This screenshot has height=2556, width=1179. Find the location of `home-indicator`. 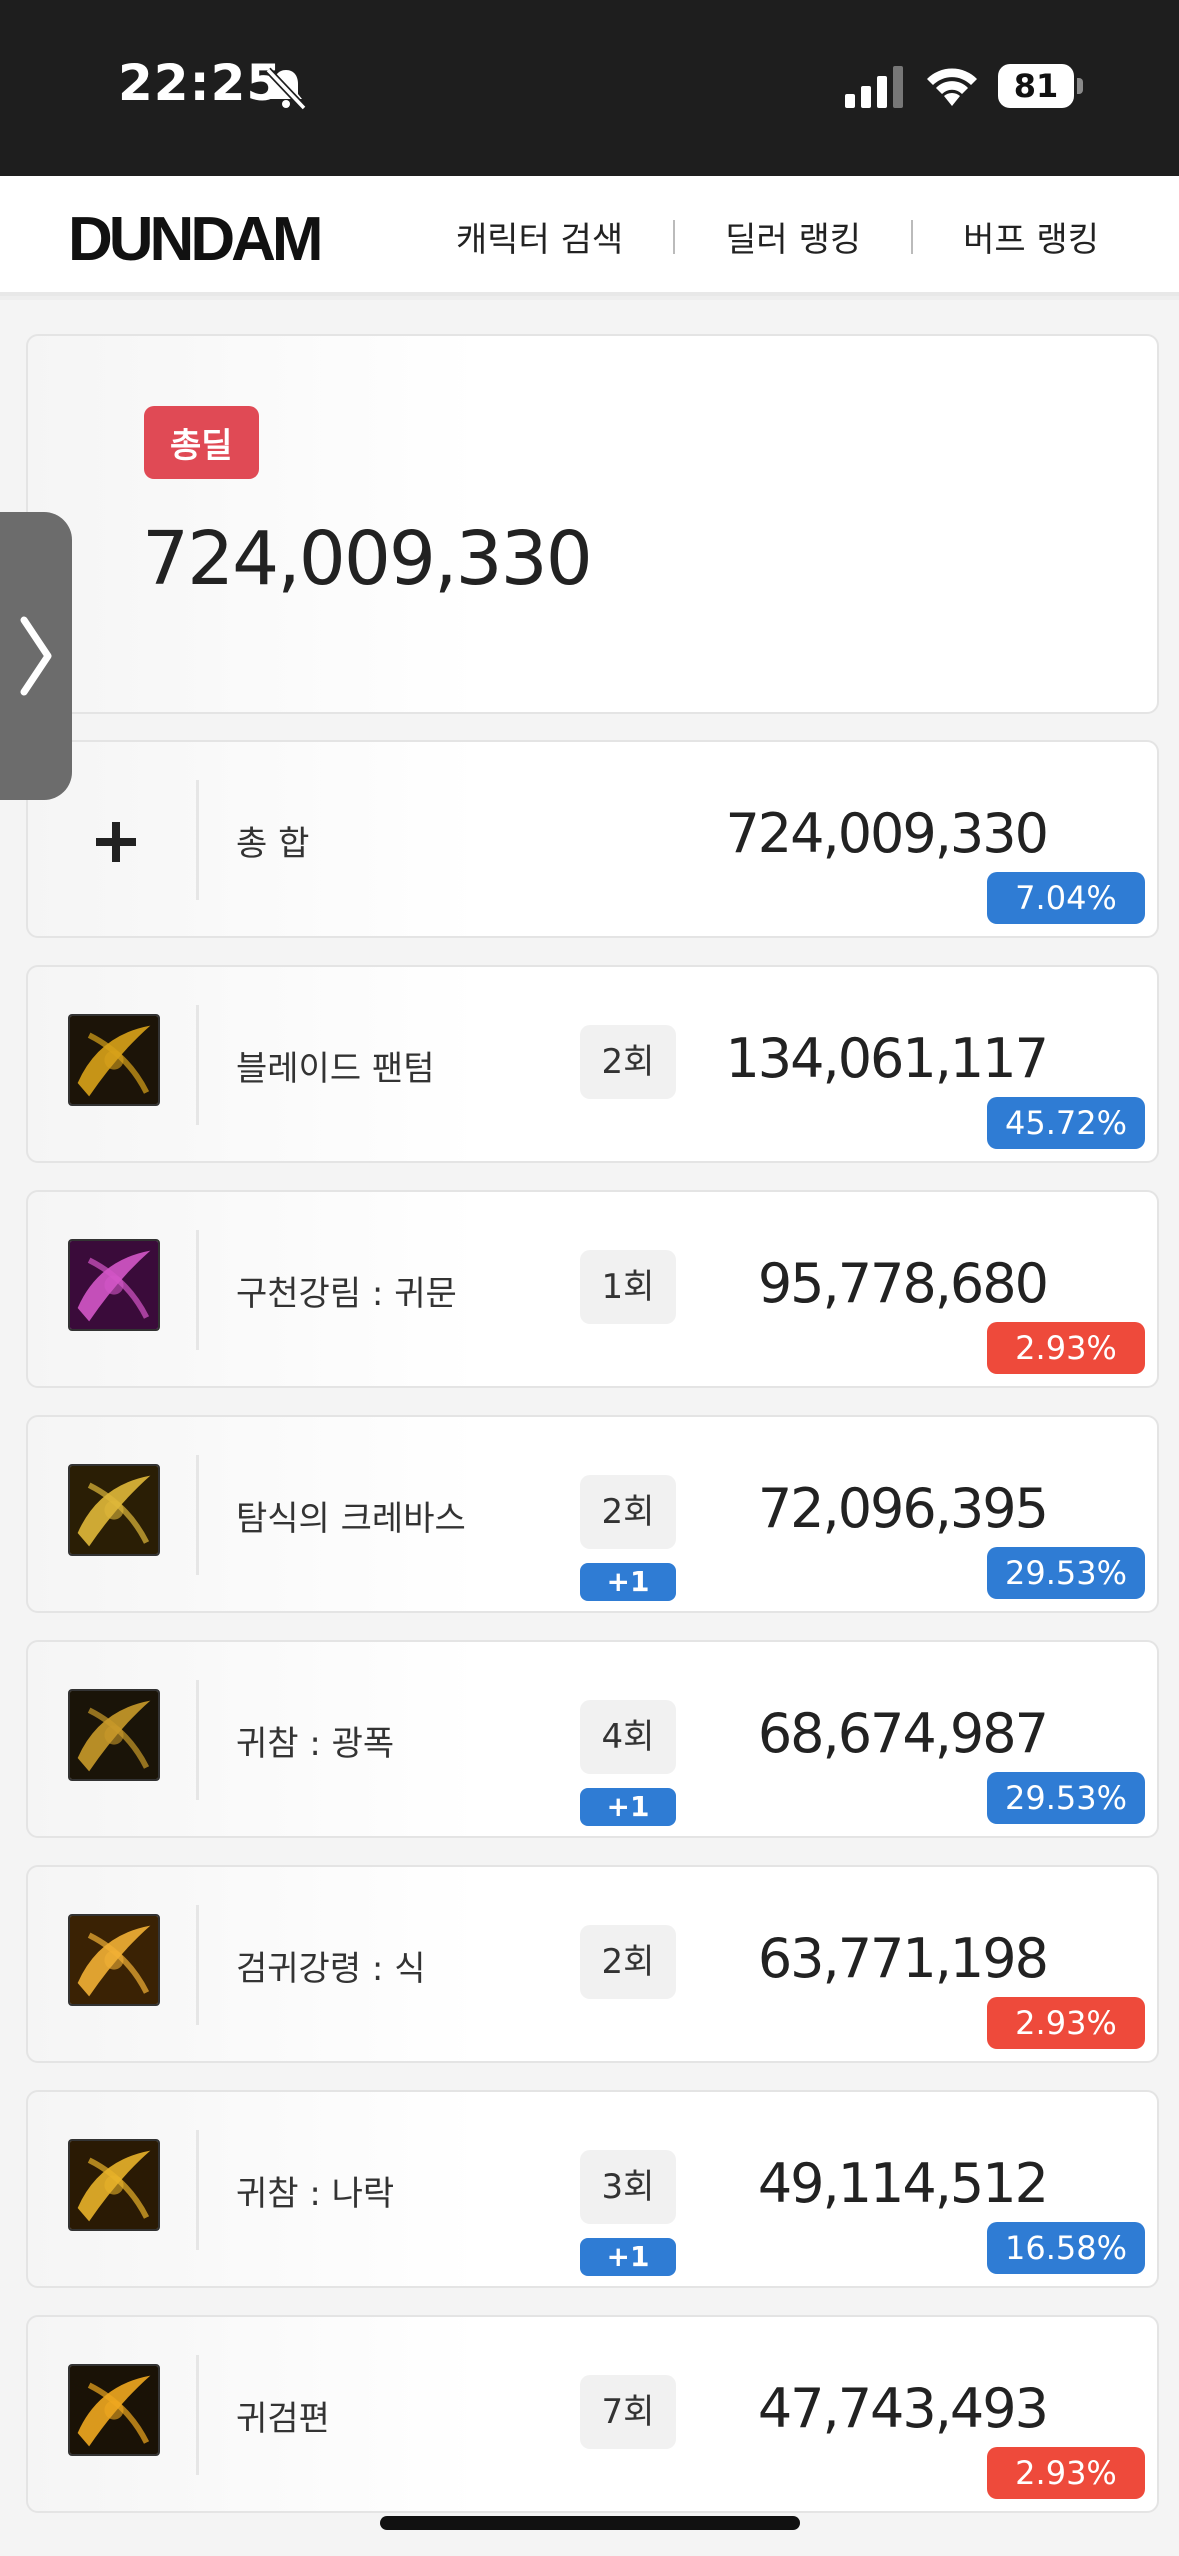

home-indicator is located at coordinates (590, 2523).